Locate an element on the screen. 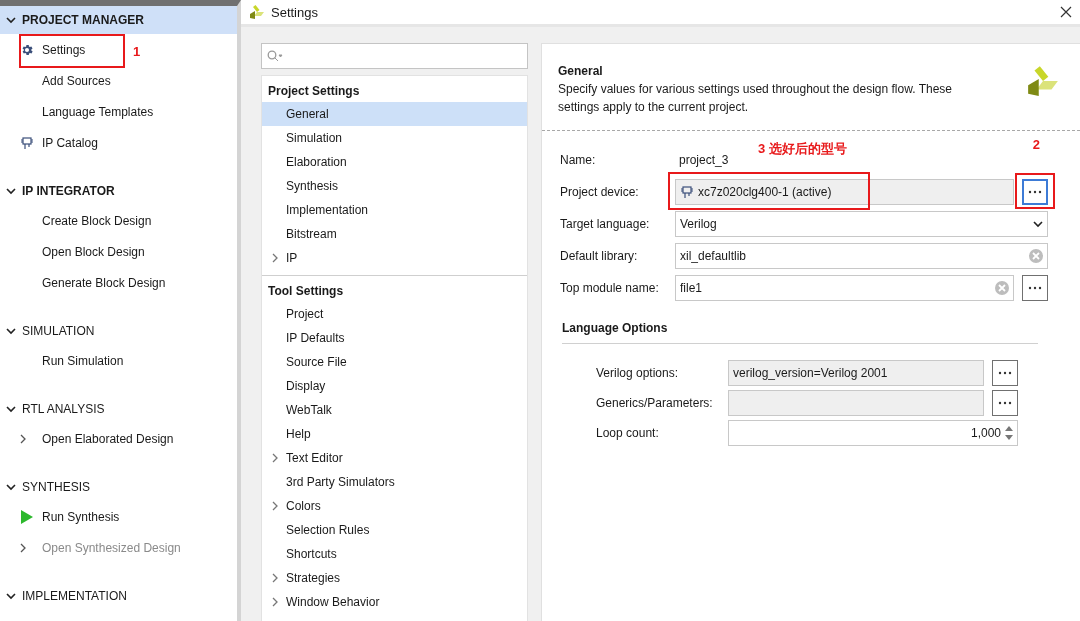 The width and height of the screenshot is (1080, 621). field-label: Top module name: is located at coordinates (610, 288).